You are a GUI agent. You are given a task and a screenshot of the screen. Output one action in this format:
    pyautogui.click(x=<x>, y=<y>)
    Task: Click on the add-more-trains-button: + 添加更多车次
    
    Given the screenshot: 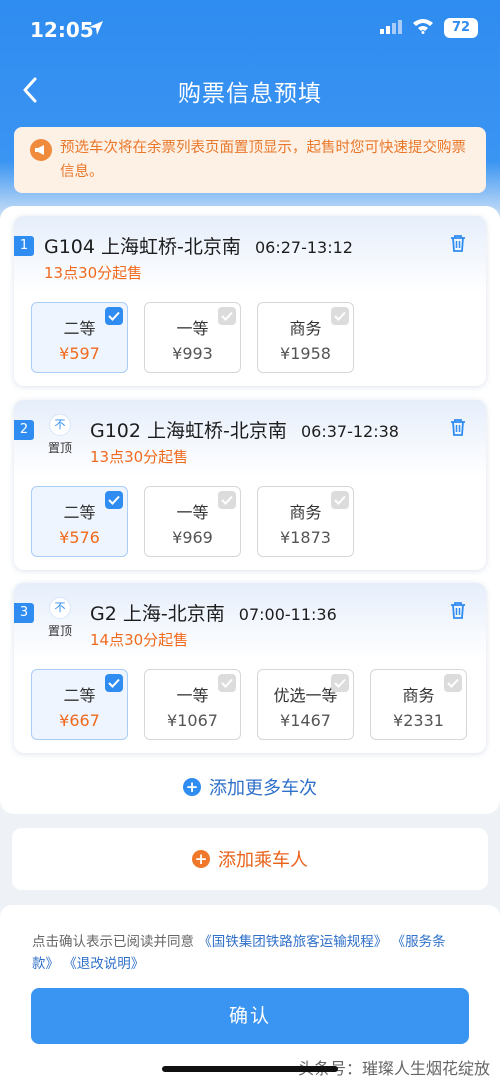 What is the action you would take?
    pyautogui.click(x=250, y=787)
    